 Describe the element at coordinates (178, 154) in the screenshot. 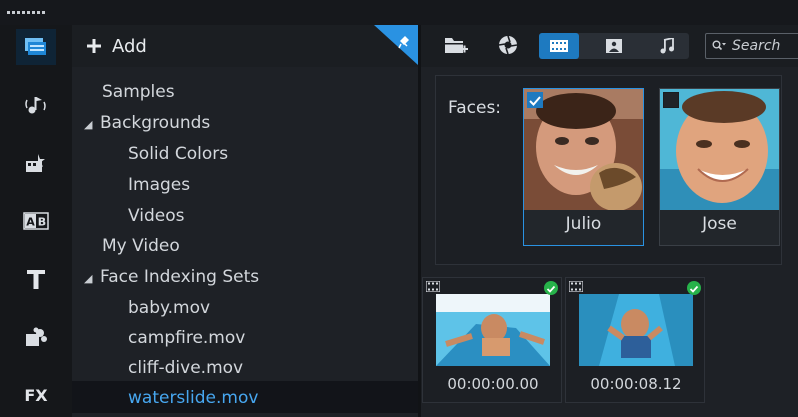

I see `tree-item-solid-colors: Solid Colors` at that location.